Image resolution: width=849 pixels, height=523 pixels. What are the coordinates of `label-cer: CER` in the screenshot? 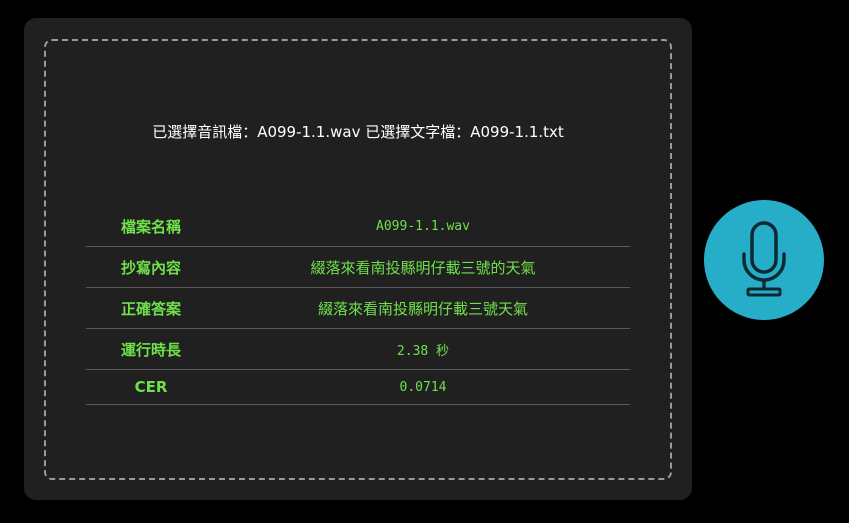 It's located at (151, 387).